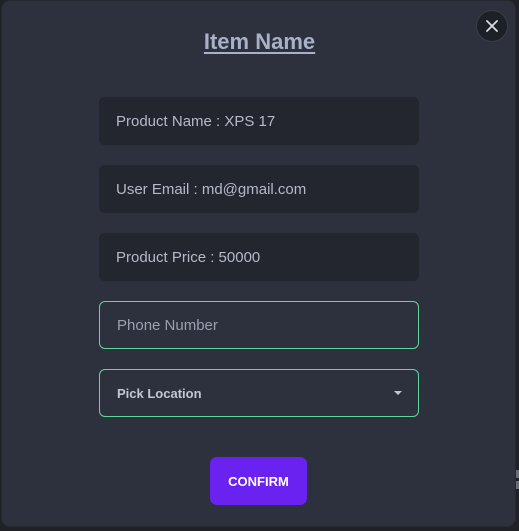 Image resolution: width=519 pixels, height=531 pixels. What do you see at coordinates (258, 481) in the screenshot?
I see `confirm-button: CONFIRM` at bounding box center [258, 481].